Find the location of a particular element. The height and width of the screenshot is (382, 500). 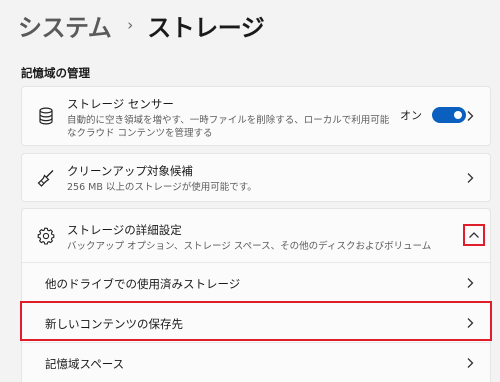

chevron-up-icon is located at coordinates (474, 235).